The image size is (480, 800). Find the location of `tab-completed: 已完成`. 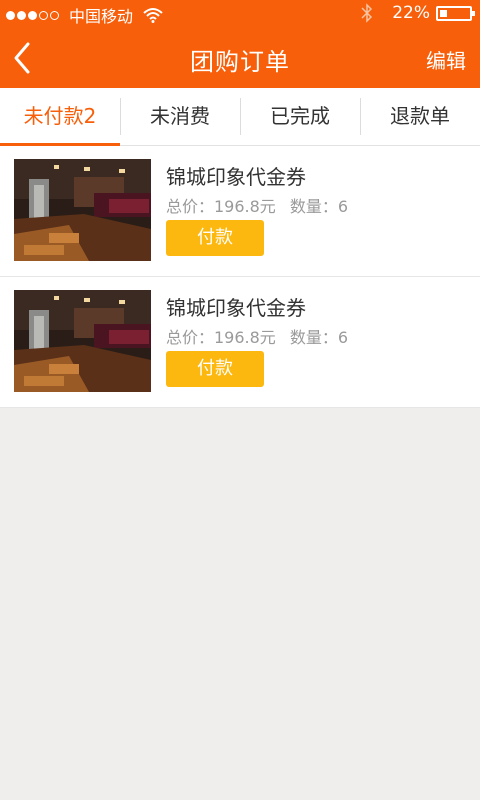

tab-completed: 已完成 is located at coordinates (300, 116).